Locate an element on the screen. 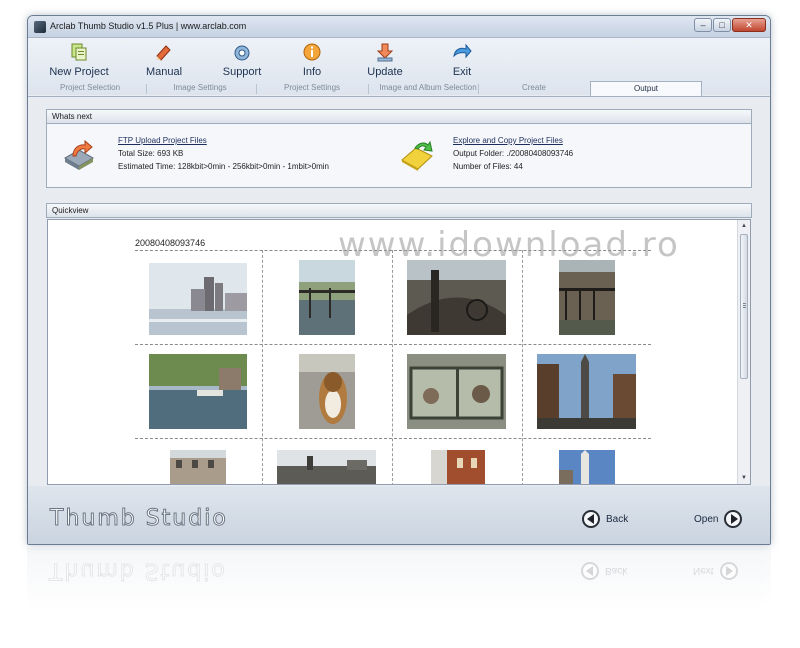  explore-folder-icon is located at coordinates (417, 154).